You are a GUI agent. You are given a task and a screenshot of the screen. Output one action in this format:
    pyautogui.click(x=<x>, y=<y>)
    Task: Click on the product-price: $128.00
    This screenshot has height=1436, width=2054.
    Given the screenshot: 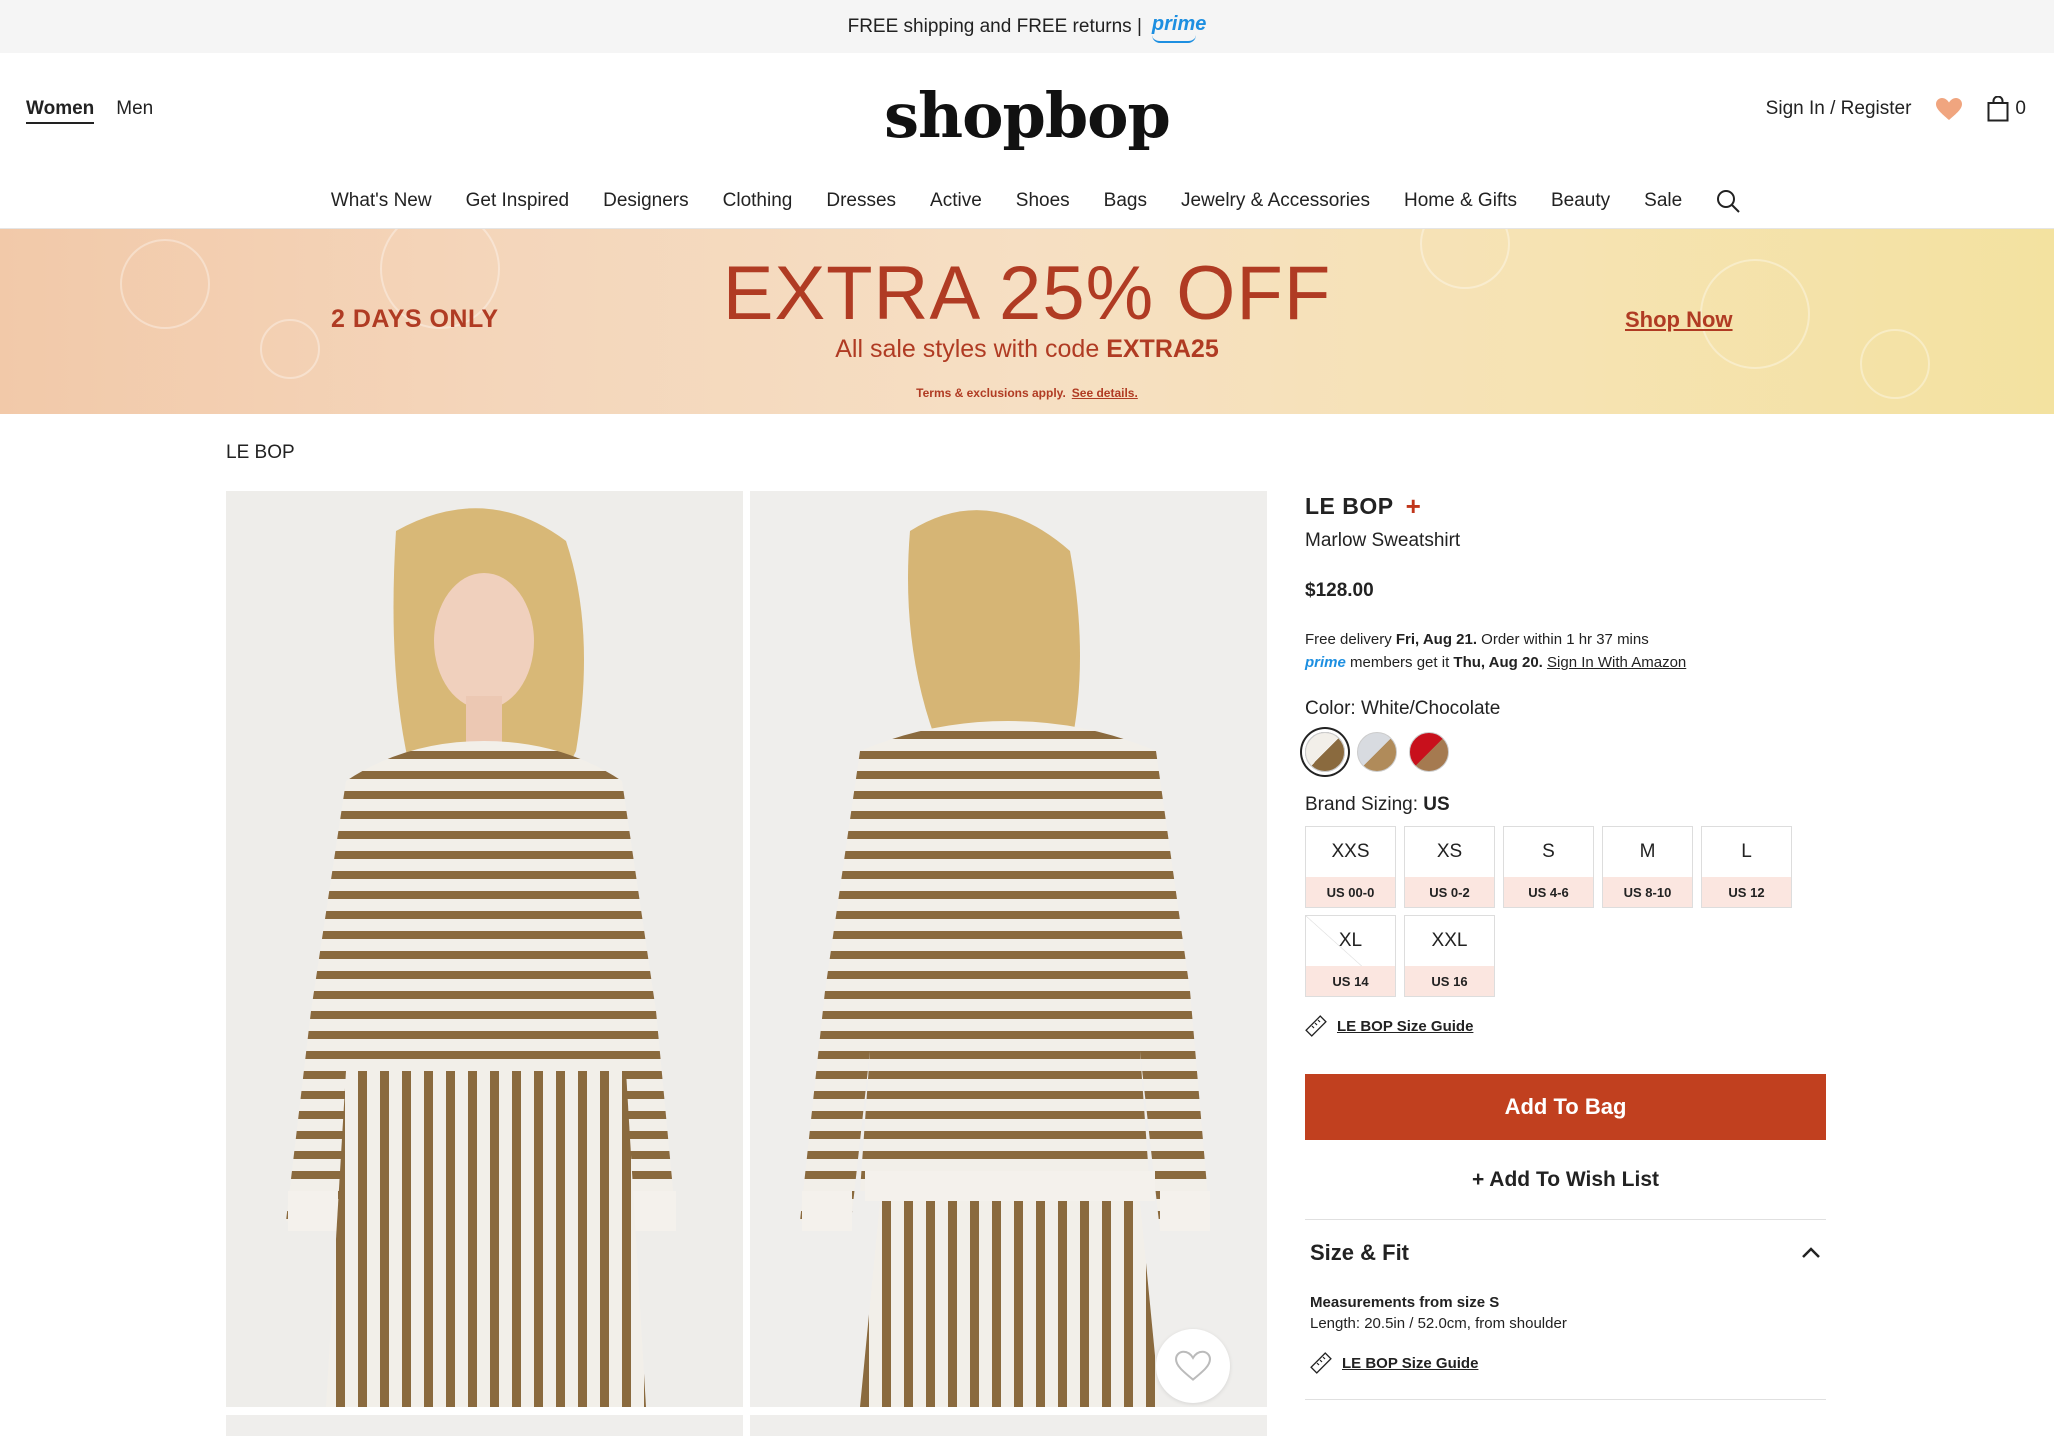 What is the action you would take?
    pyautogui.click(x=1339, y=590)
    